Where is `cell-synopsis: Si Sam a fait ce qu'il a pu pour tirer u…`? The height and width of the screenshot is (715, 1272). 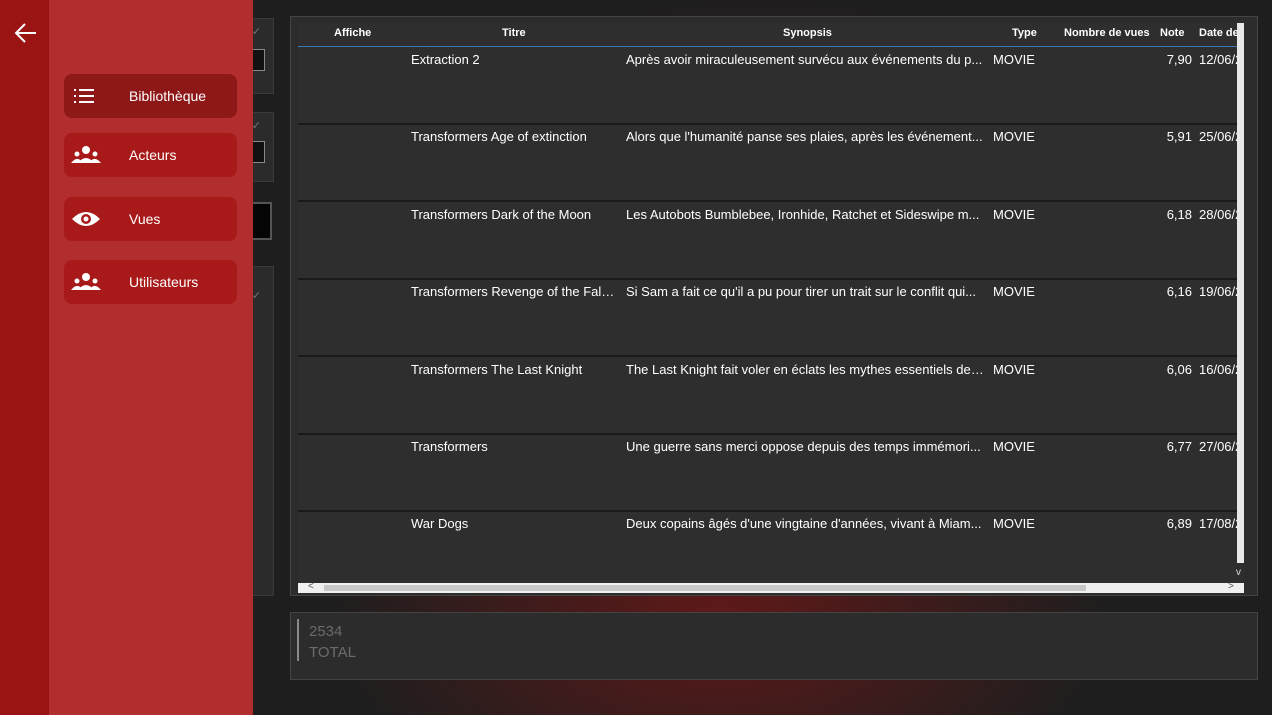 cell-synopsis: Si Sam a fait ce qu'il a pu pour tirer u… is located at coordinates (801, 292).